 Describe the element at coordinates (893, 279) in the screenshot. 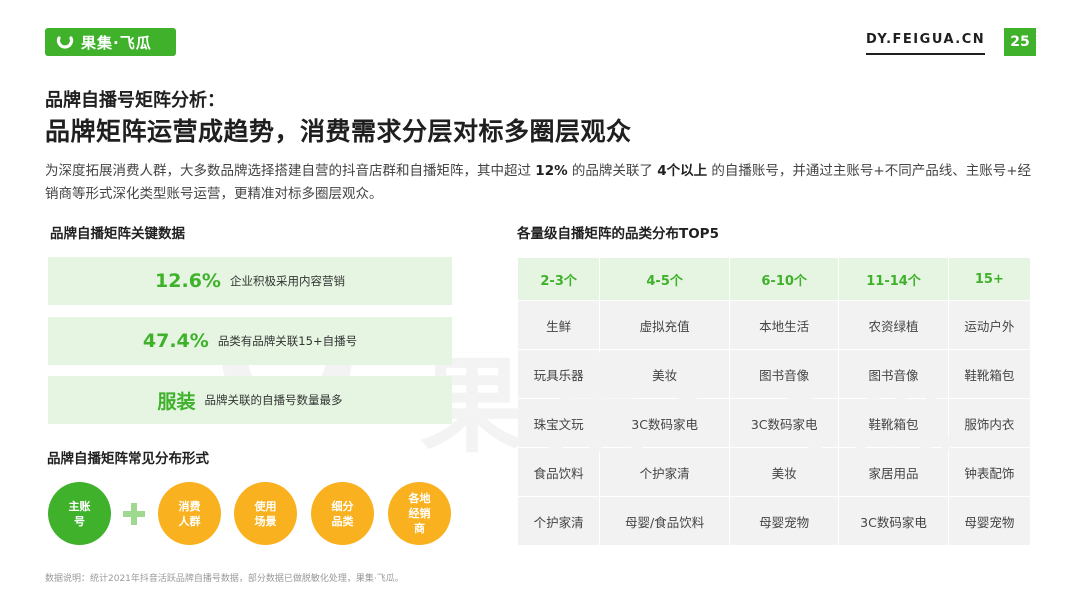

I see `column-header: 11-14个` at that location.